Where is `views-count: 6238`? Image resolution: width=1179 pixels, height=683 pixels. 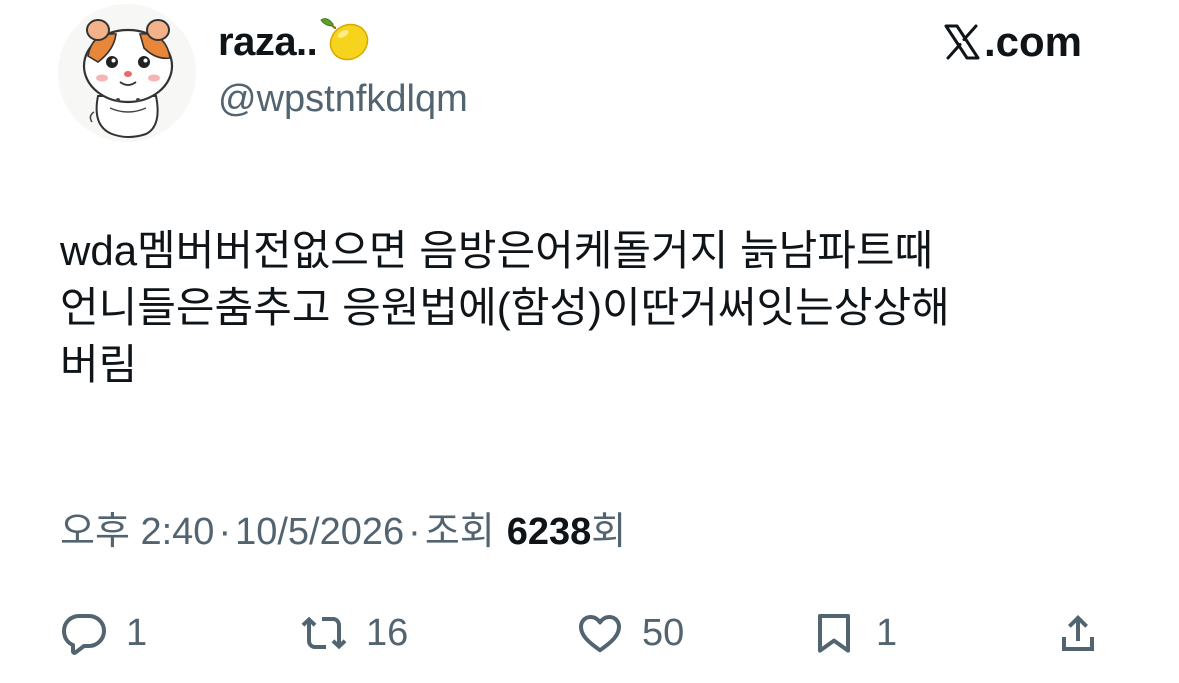 views-count: 6238 is located at coordinates (549, 532).